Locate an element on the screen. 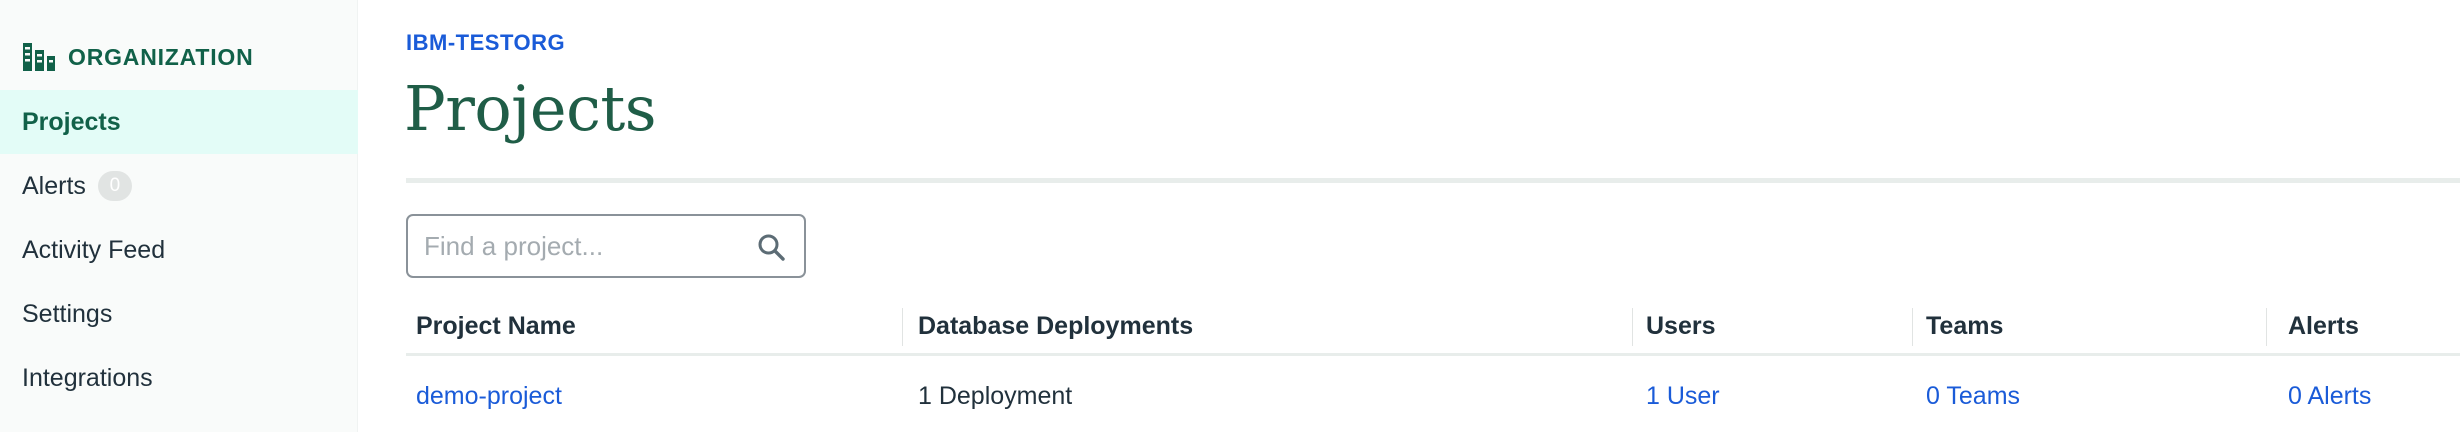 This screenshot has width=2460, height=432. search-input is located at coordinates (573, 246).